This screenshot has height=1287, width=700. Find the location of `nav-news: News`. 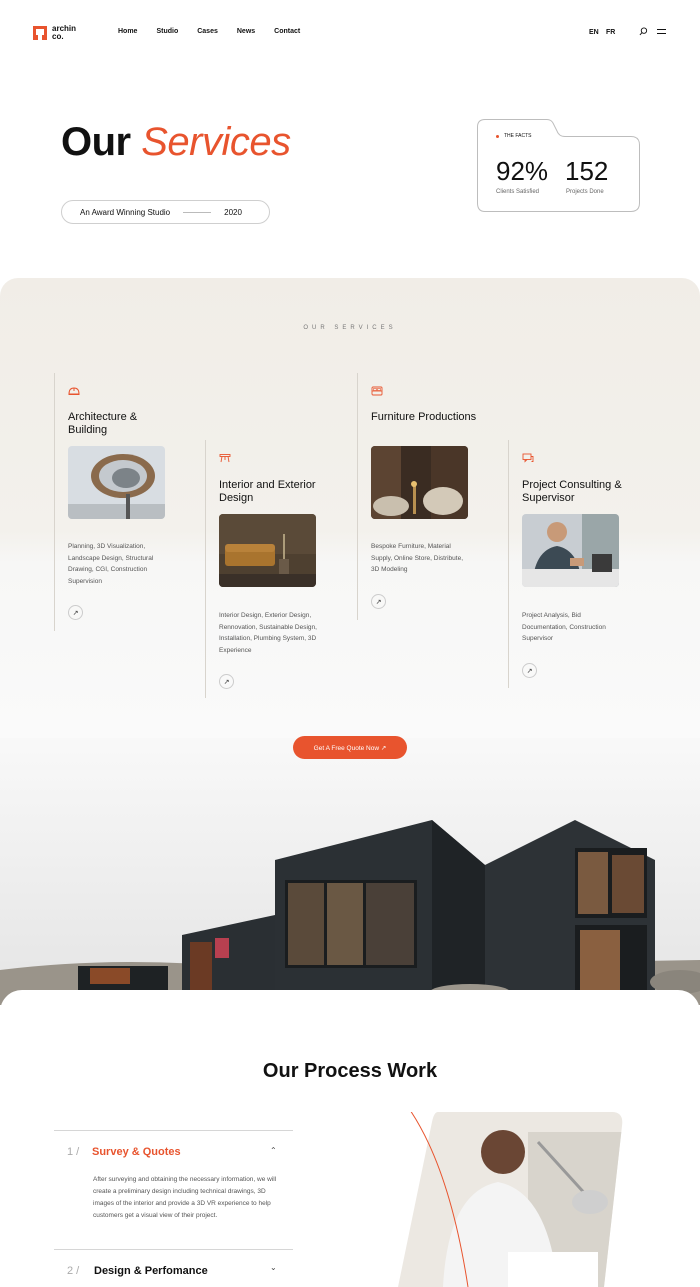

nav-news: News is located at coordinates (246, 31).